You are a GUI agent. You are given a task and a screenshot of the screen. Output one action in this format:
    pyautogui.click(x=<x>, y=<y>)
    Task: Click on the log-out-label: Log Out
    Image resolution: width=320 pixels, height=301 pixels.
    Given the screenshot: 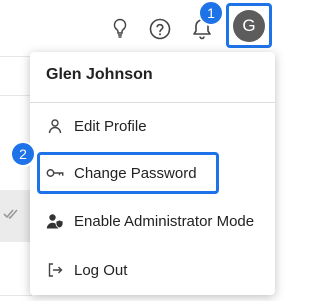 What is the action you would take?
    pyautogui.click(x=101, y=270)
    